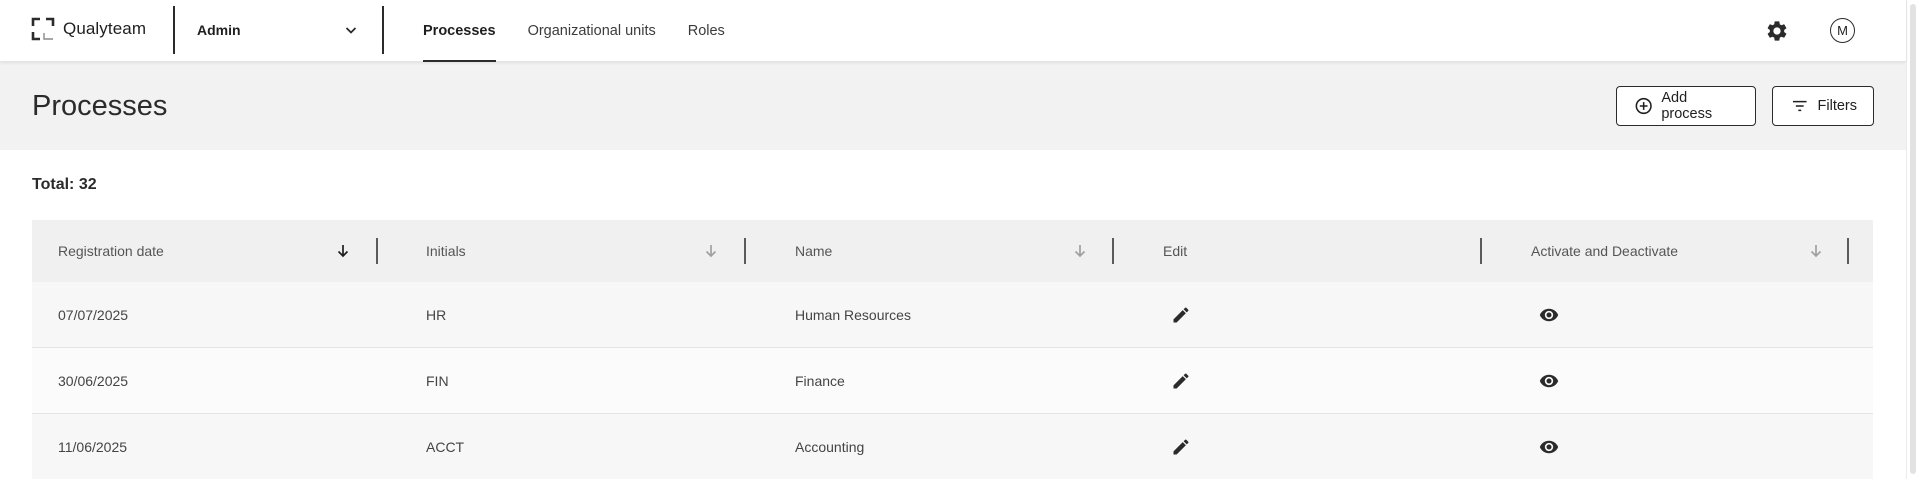  What do you see at coordinates (820, 381) in the screenshot?
I see `cell-name: Finance` at bounding box center [820, 381].